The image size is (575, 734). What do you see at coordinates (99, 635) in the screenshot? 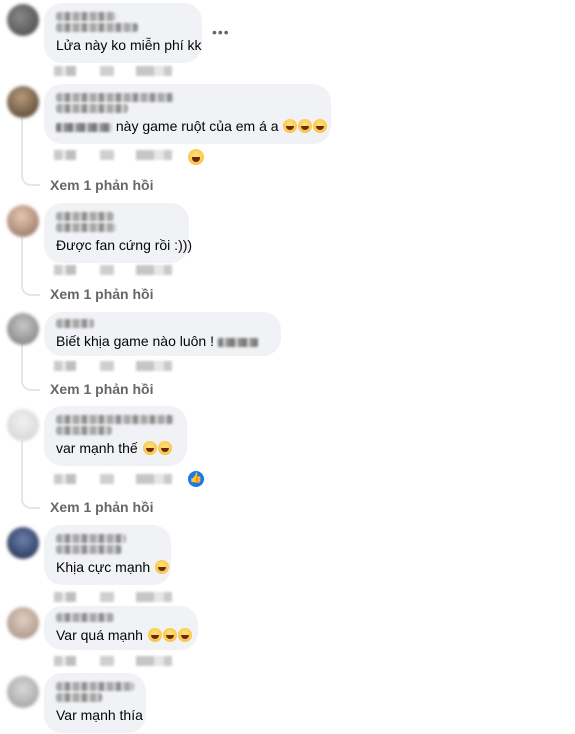
I see `comment-text-content: Var quá mạnh` at bounding box center [99, 635].